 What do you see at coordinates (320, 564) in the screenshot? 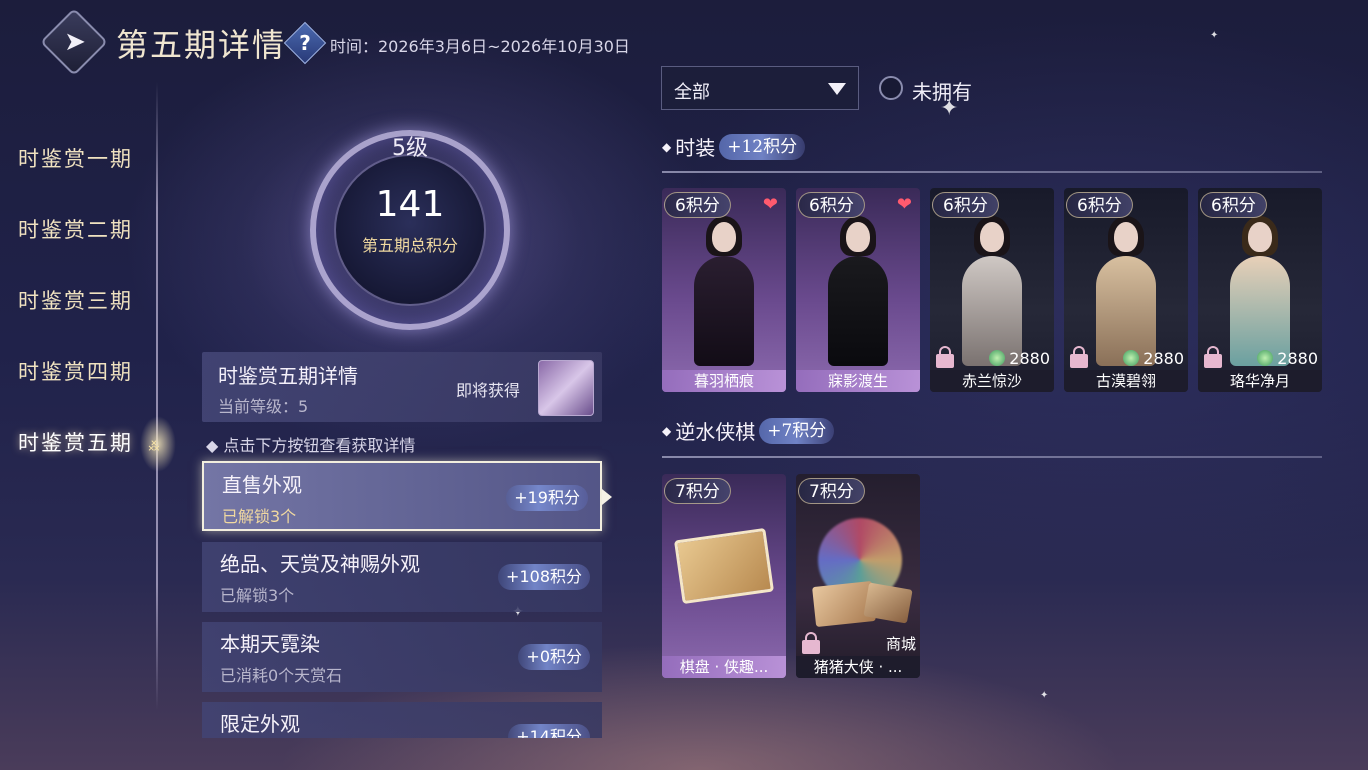
I see `category-name: 绝品、天赏及神赐外观` at bounding box center [320, 564].